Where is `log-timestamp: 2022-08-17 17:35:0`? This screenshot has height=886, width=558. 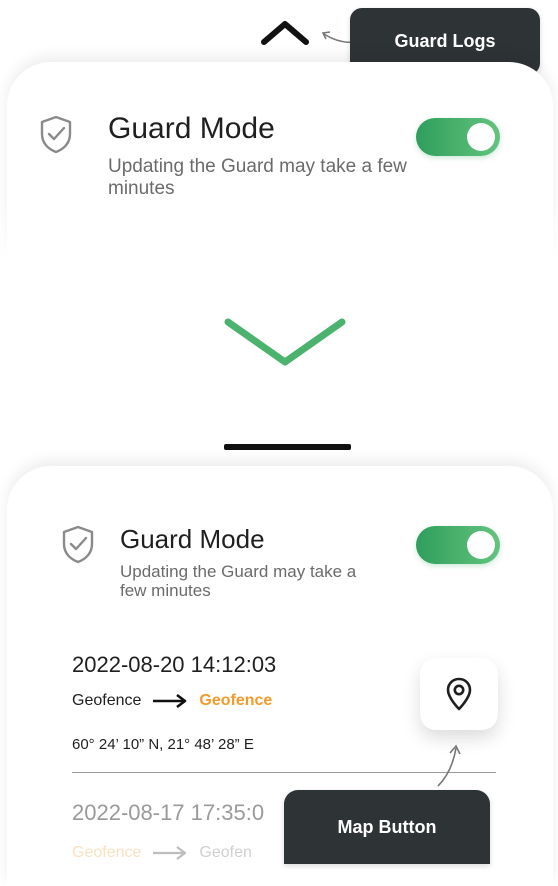
log-timestamp: 2022-08-17 17:35:0 is located at coordinates (168, 812).